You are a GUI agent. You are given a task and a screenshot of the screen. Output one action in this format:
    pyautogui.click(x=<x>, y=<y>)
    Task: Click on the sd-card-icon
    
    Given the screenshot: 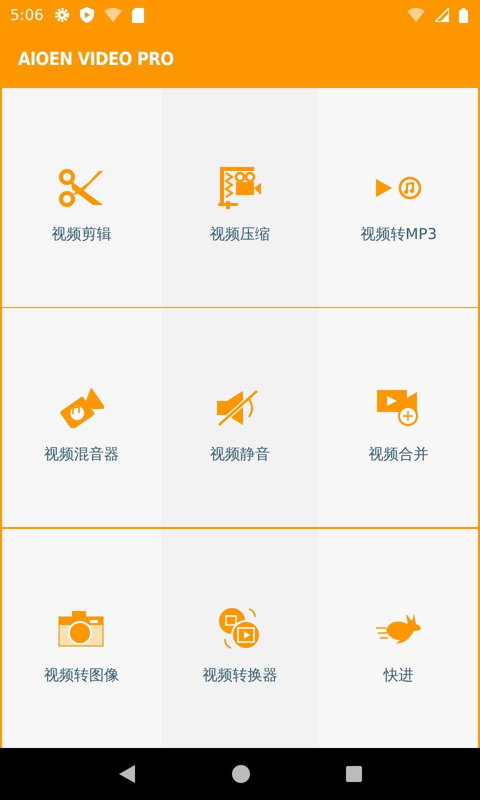 What is the action you would take?
    pyautogui.click(x=138, y=15)
    